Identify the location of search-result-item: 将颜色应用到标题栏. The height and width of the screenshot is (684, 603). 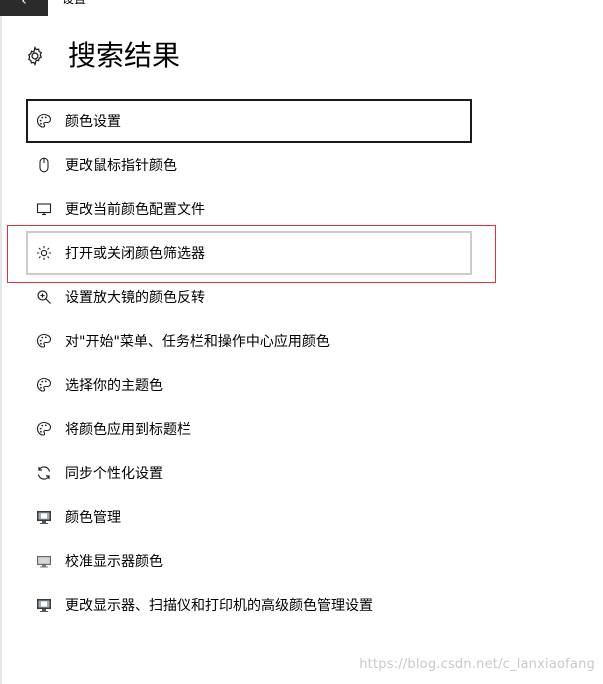
(261, 429).